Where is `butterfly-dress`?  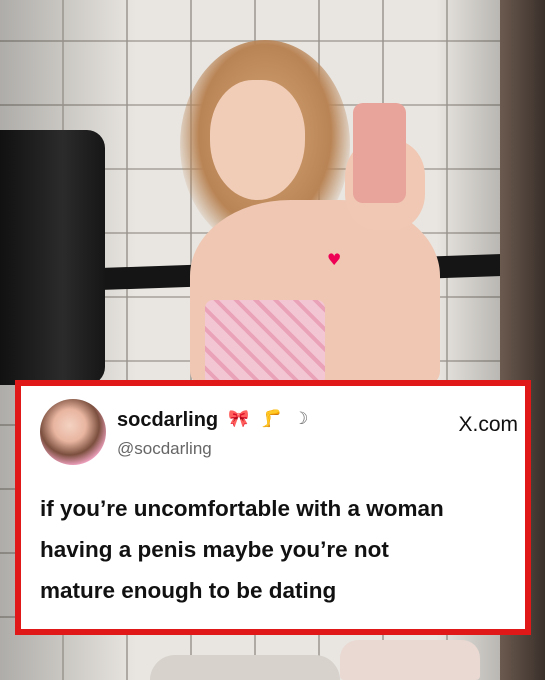 butterfly-dress is located at coordinates (265, 342).